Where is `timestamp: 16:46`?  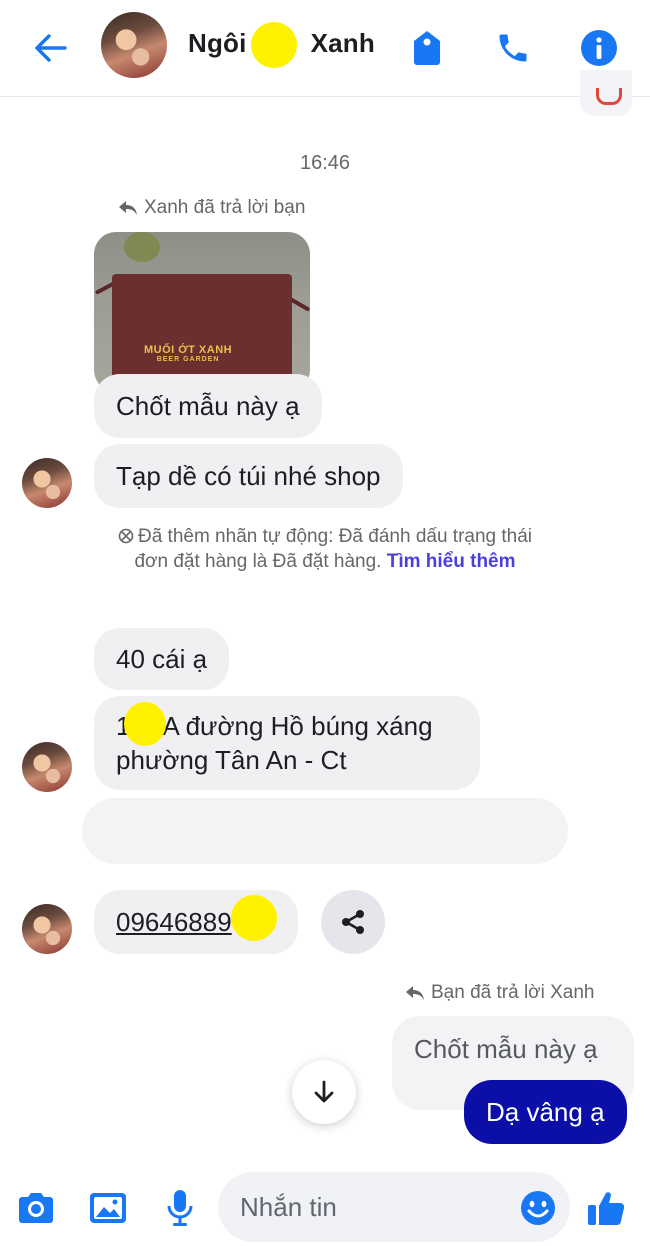 timestamp: 16:46 is located at coordinates (325, 163).